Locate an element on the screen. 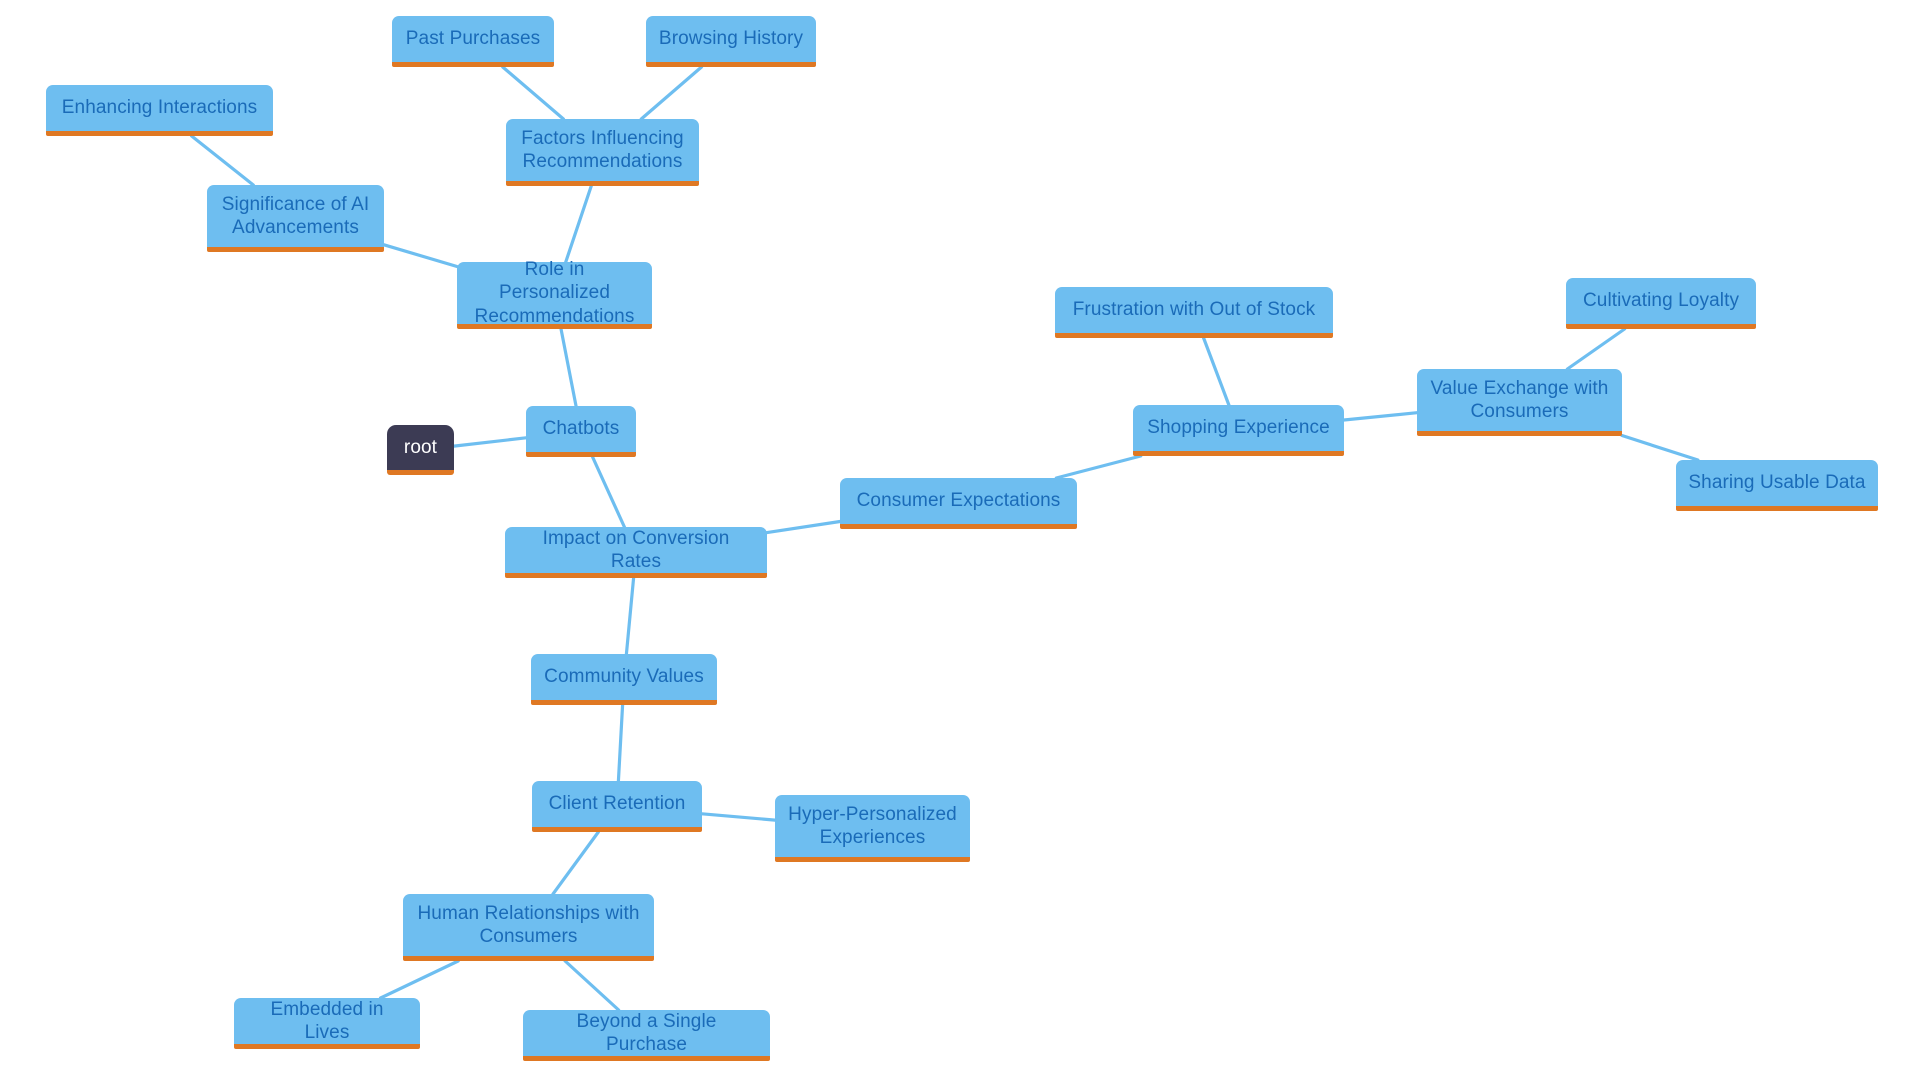 The width and height of the screenshot is (1920, 1080). node-label: Impact on Conversion Rates is located at coordinates (636, 549).